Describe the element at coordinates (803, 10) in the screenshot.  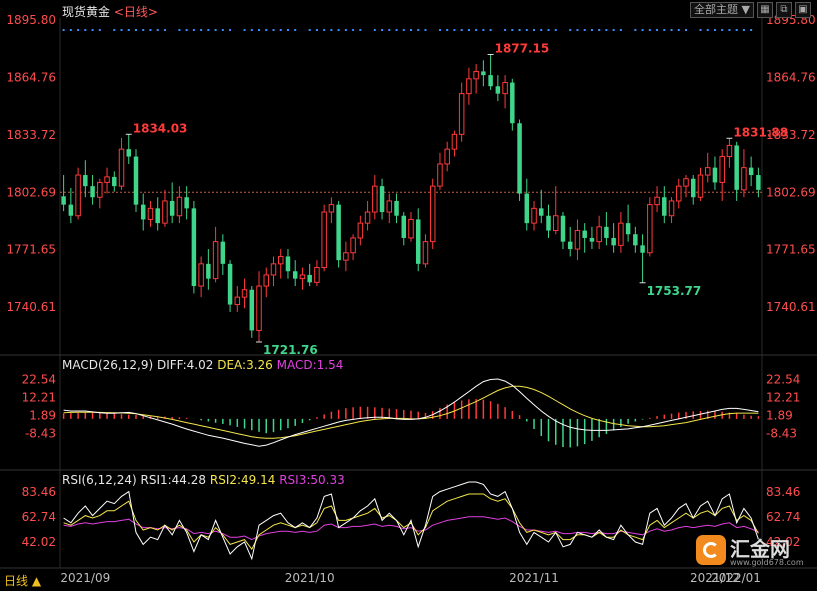
I see `maximize-icon: ▣` at that location.